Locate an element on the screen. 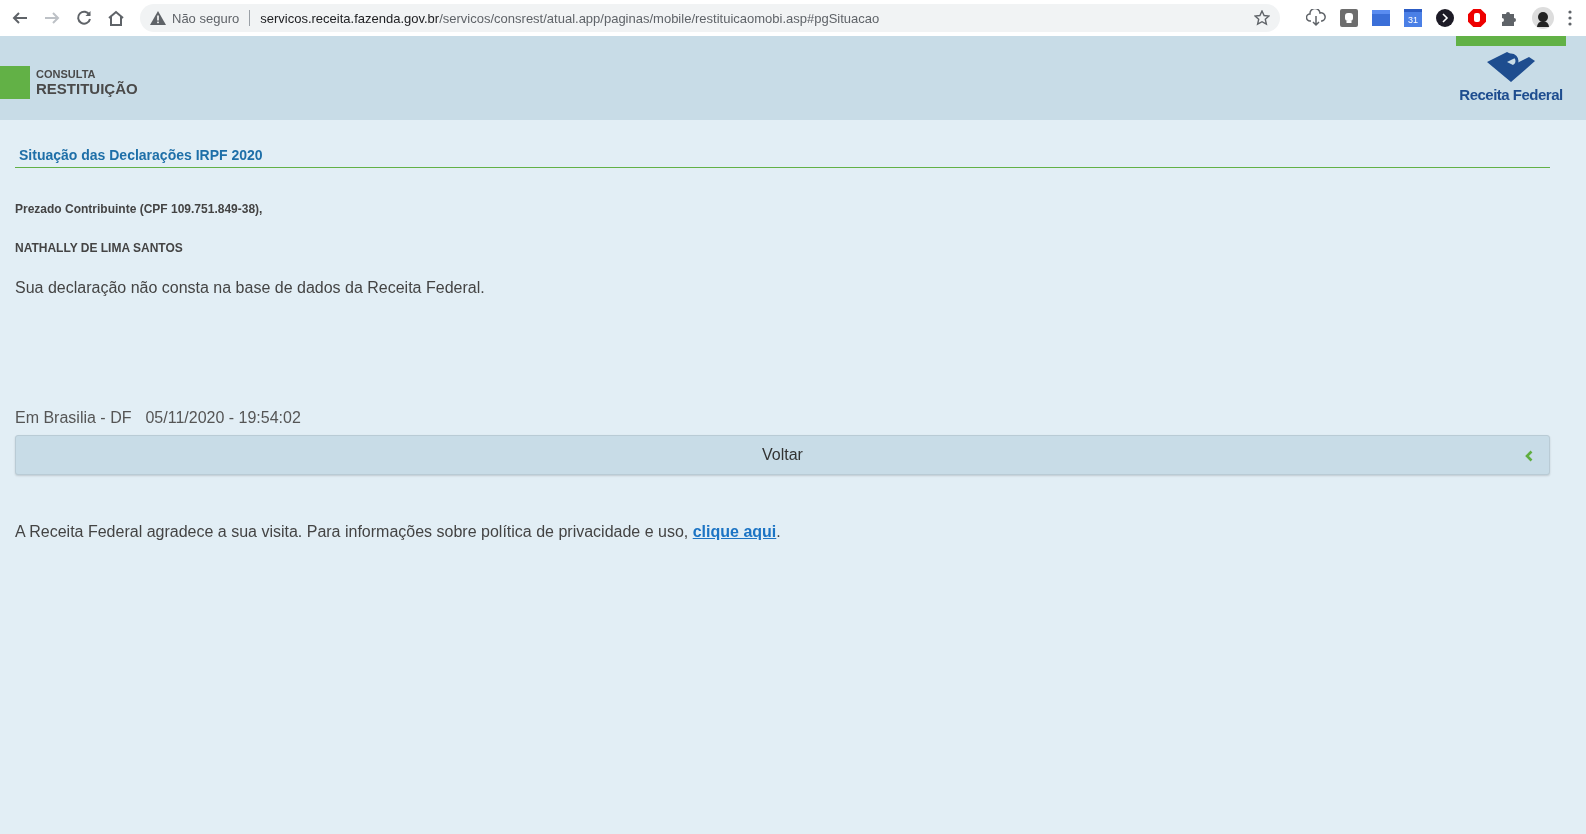  calendar-icon: 31 is located at coordinates (1413, 18).